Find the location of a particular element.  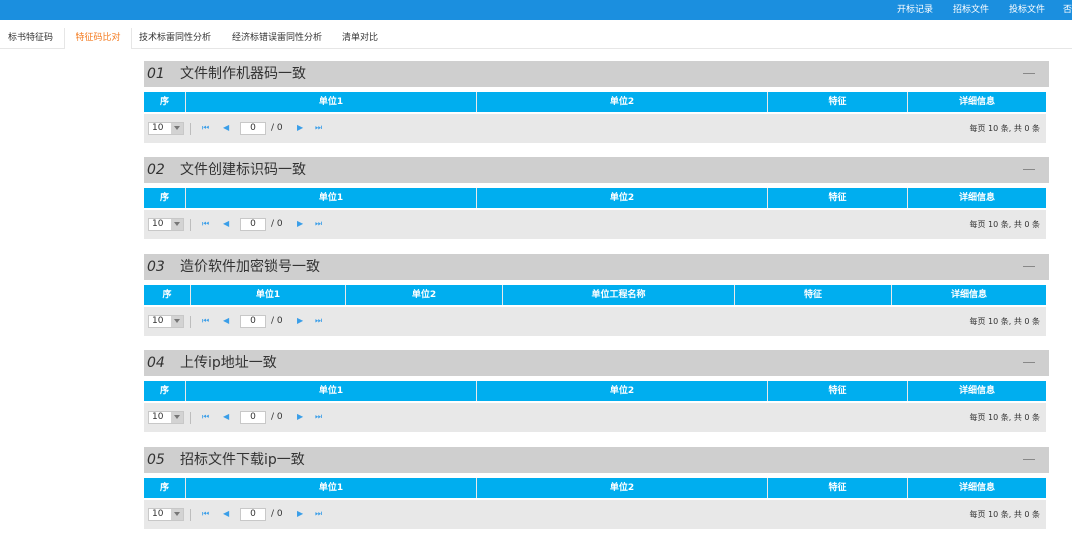

tab-tech-similarity: 技术标雷同性分析 is located at coordinates (175, 38).